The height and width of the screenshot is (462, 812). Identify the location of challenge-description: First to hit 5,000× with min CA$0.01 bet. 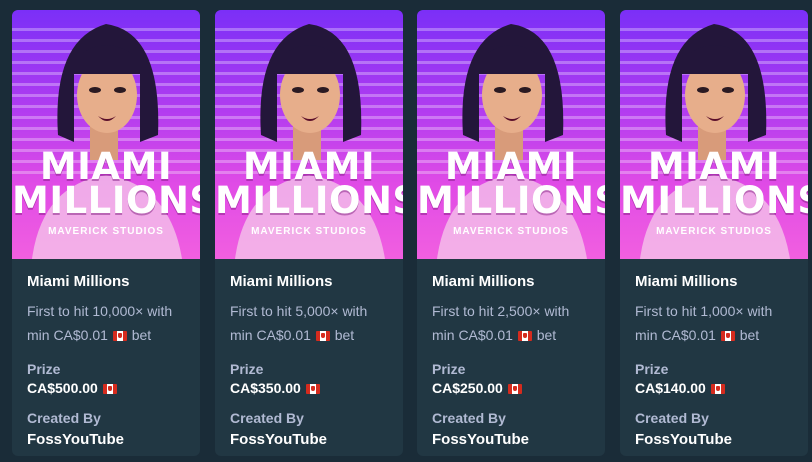
(299, 323).